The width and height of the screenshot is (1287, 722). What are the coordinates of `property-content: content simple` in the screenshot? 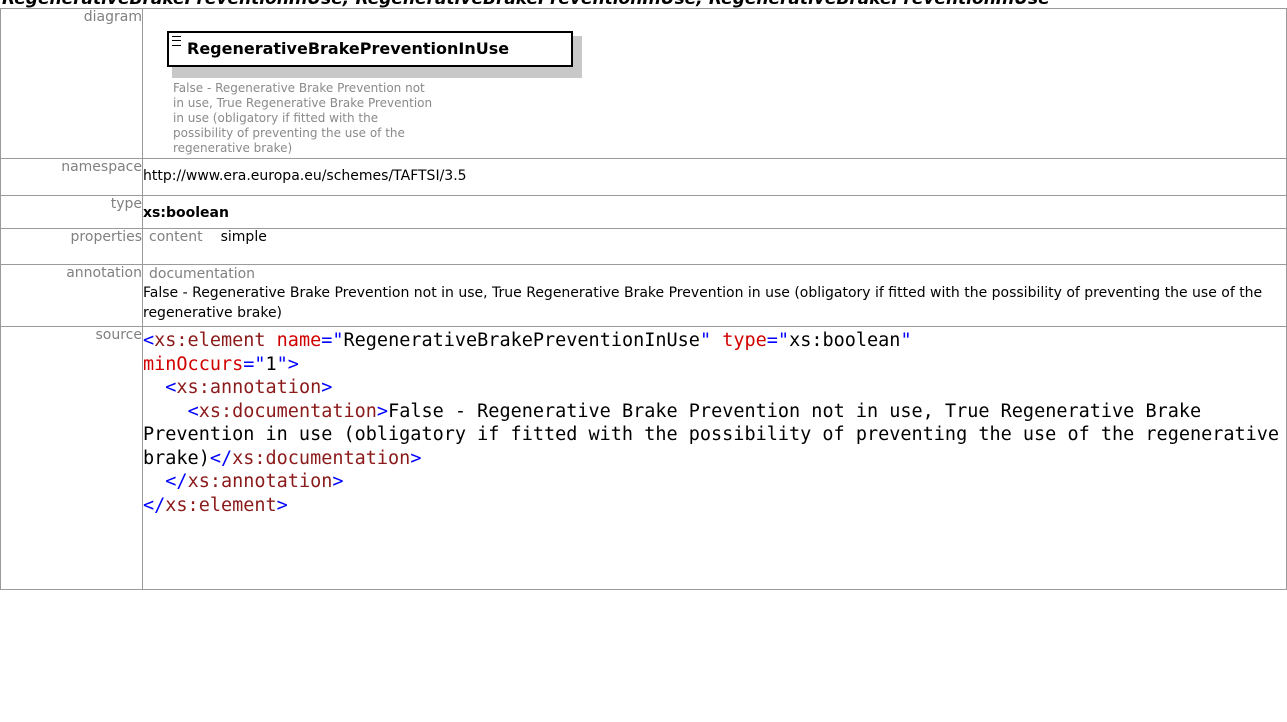 It's located at (717, 237).